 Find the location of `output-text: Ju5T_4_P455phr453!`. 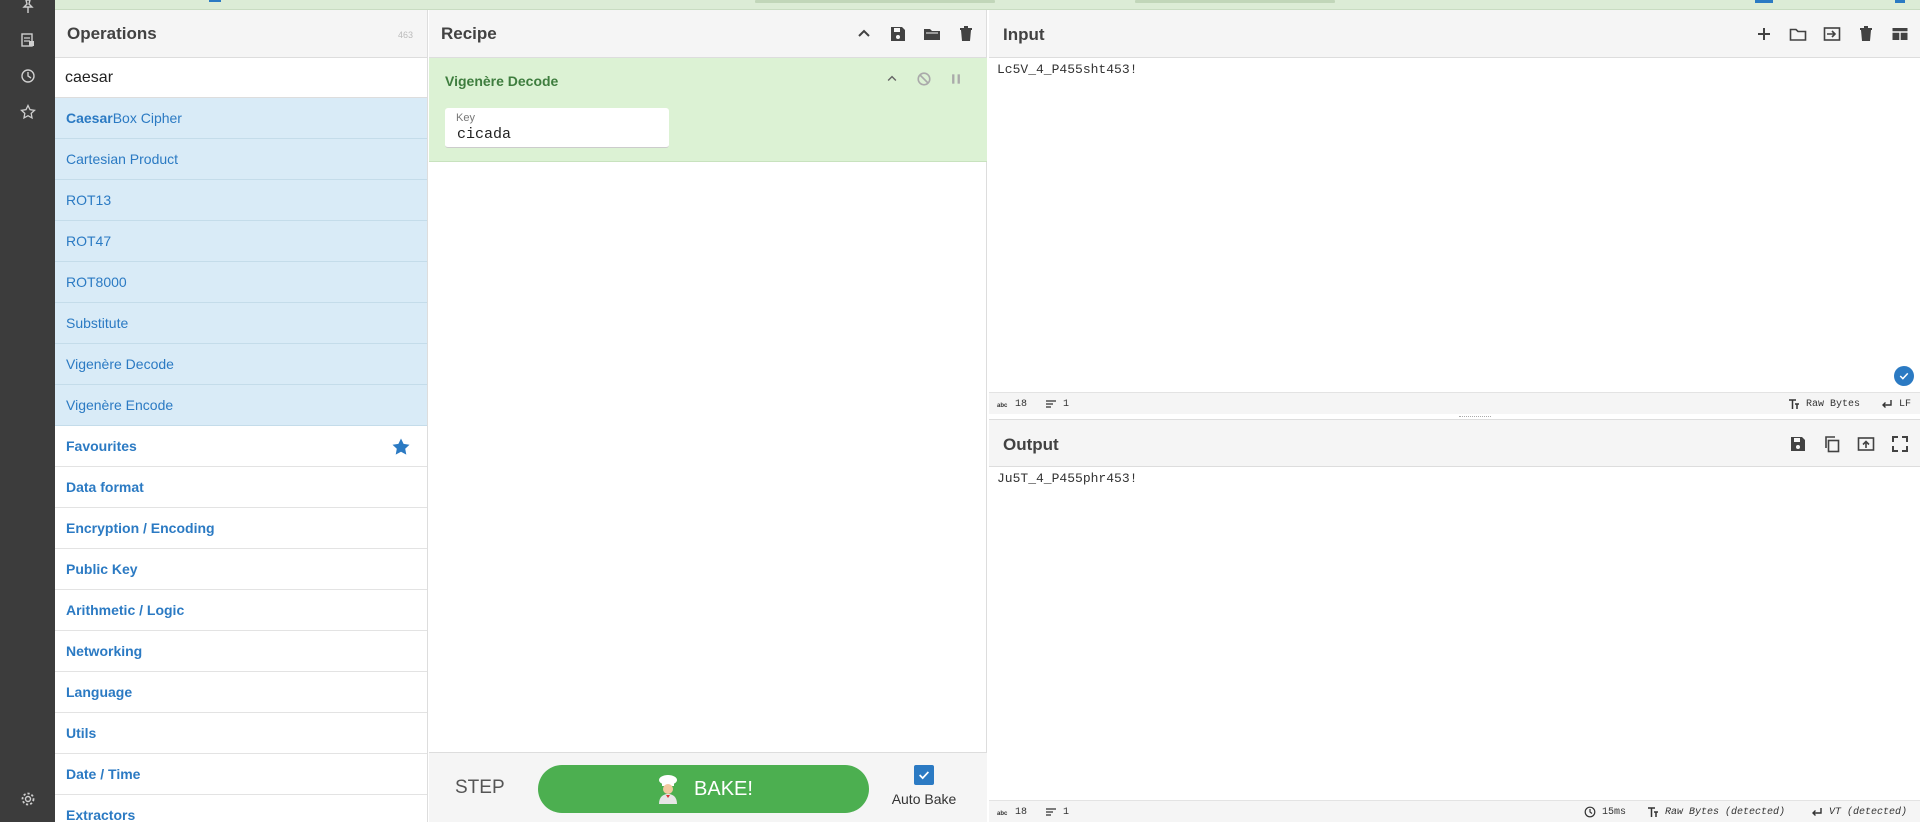

output-text: Ju5T_4_P455phr453! is located at coordinates (1067, 478).